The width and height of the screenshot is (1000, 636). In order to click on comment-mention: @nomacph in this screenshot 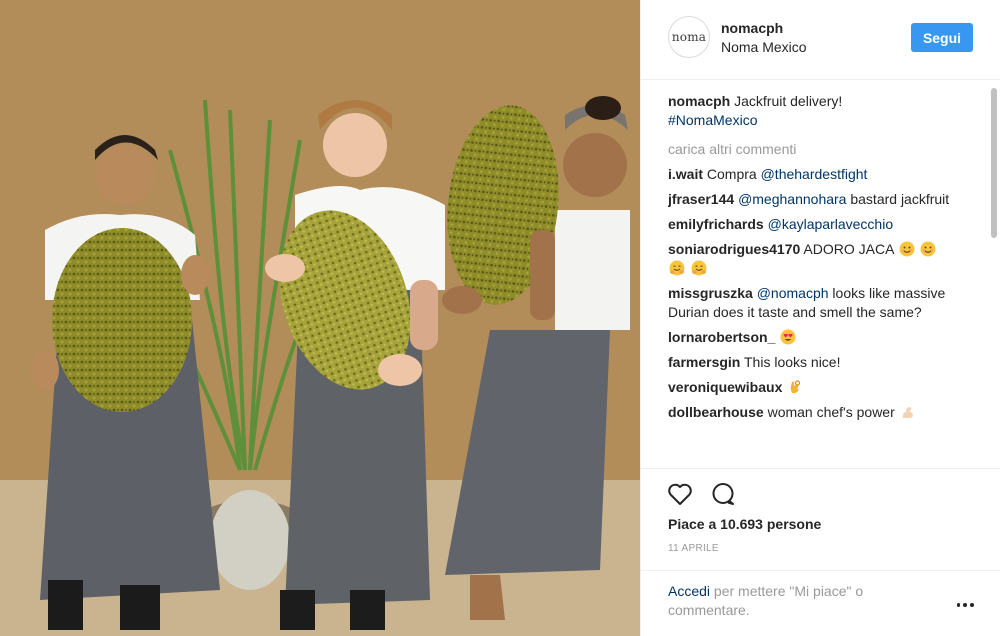, I will do `click(793, 293)`.